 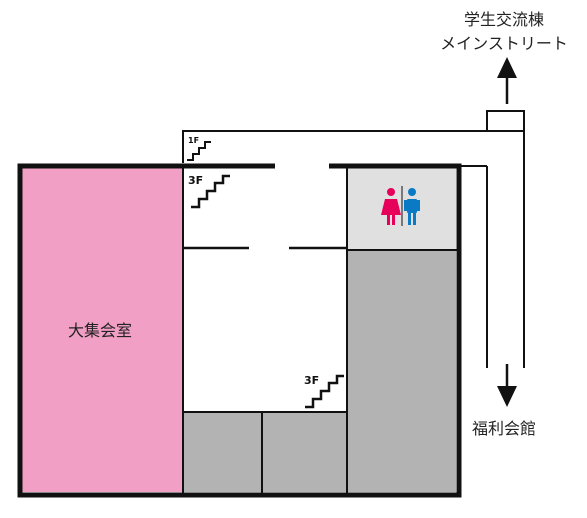 What do you see at coordinates (402, 371) in the screenshot?
I see `room-right` at bounding box center [402, 371].